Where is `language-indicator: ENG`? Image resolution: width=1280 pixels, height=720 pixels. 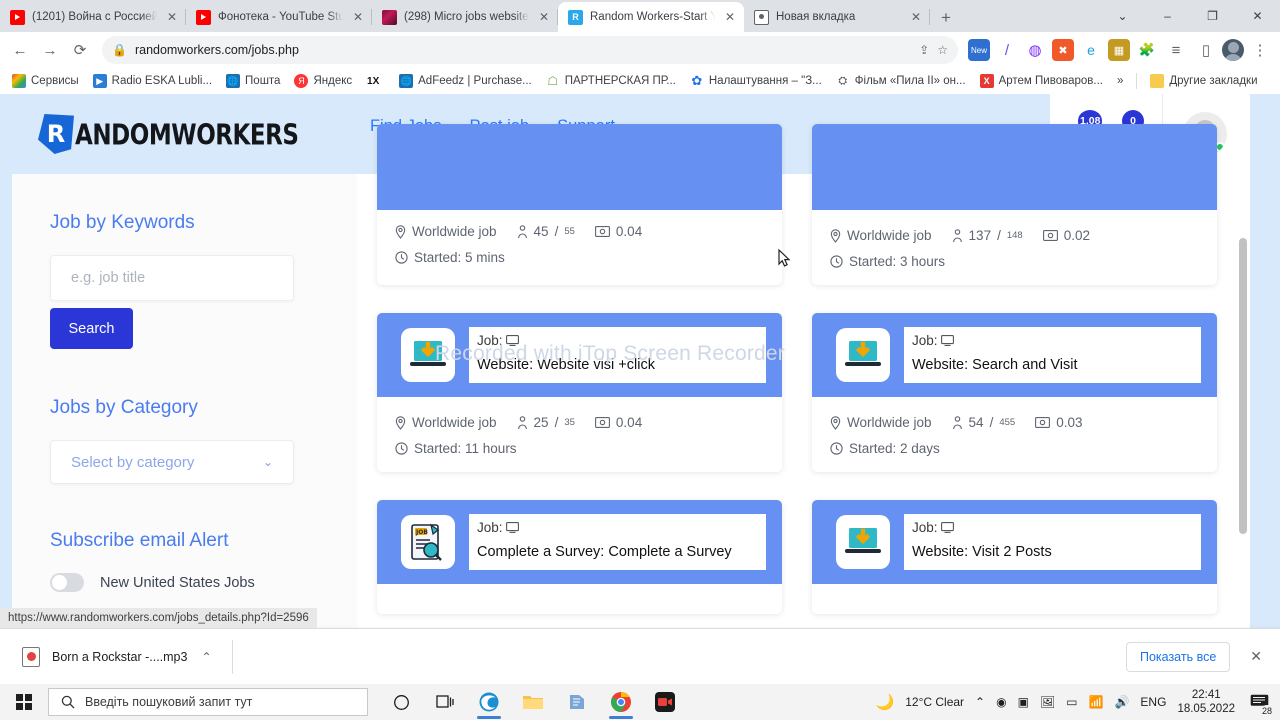 language-indicator: ENG is located at coordinates (1153, 702).